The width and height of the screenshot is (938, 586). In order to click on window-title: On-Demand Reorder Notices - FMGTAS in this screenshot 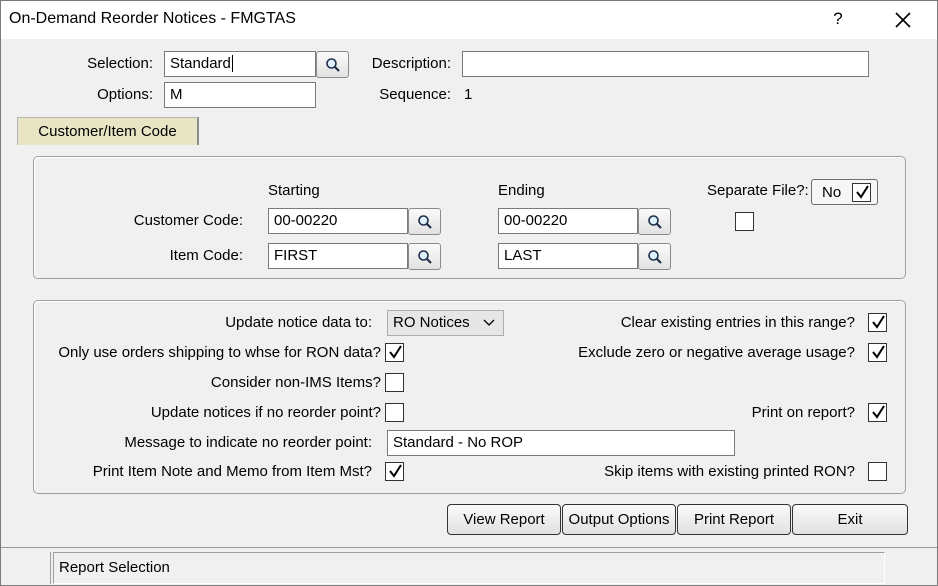, I will do `click(152, 18)`.